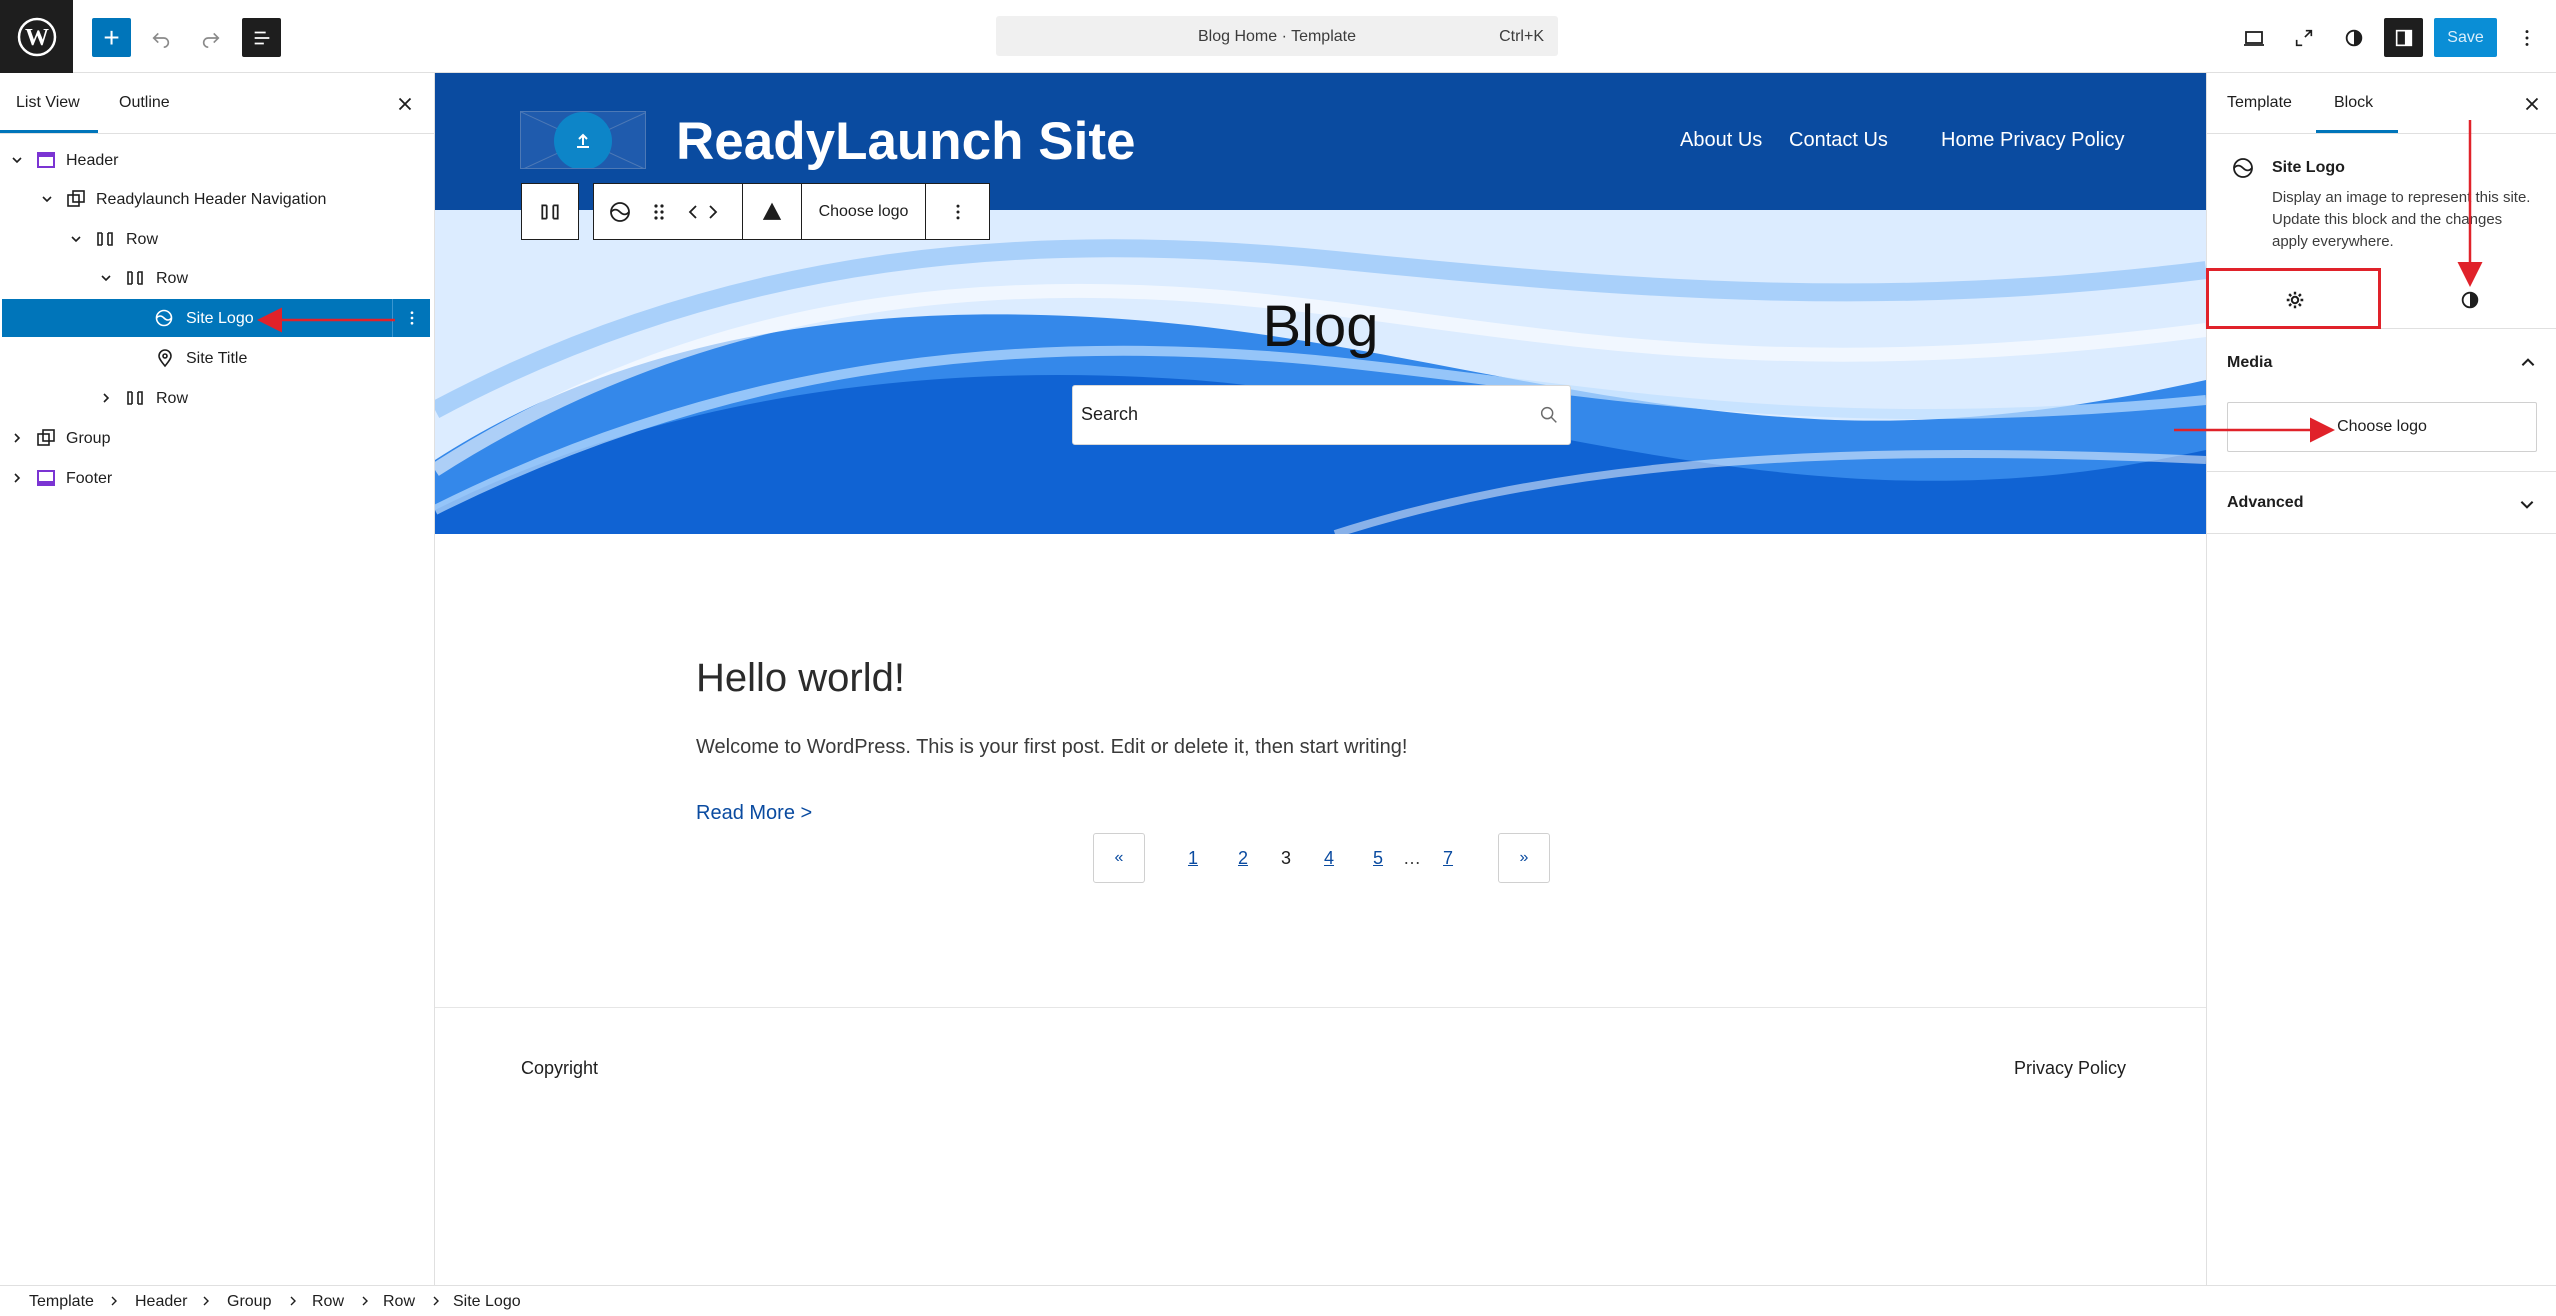 The width and height of the screenshot is (2556, 1316). Describe the element at coordinates (36, 36) in the screenshot. I see `wordpress-logo-icon: W` at that location.